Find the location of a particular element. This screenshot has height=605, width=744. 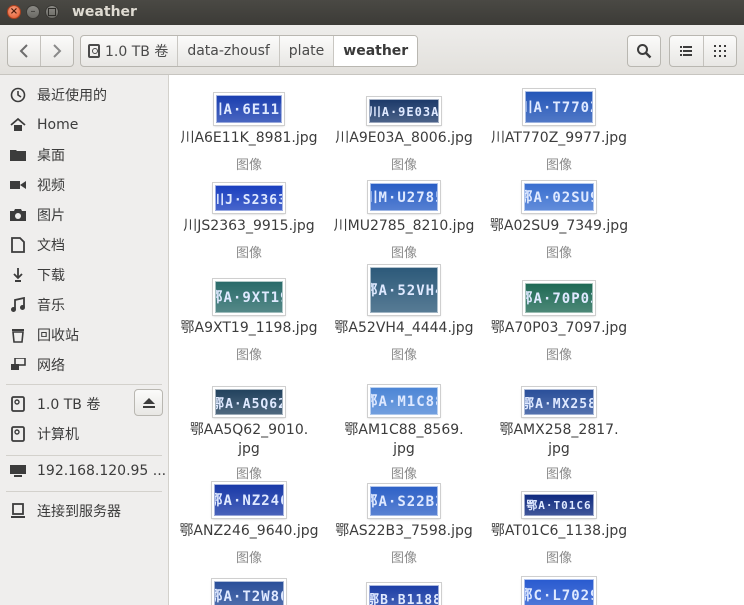

file-name: 鄂A52VH4_4444.jpg is located at coordinates (404, 328).